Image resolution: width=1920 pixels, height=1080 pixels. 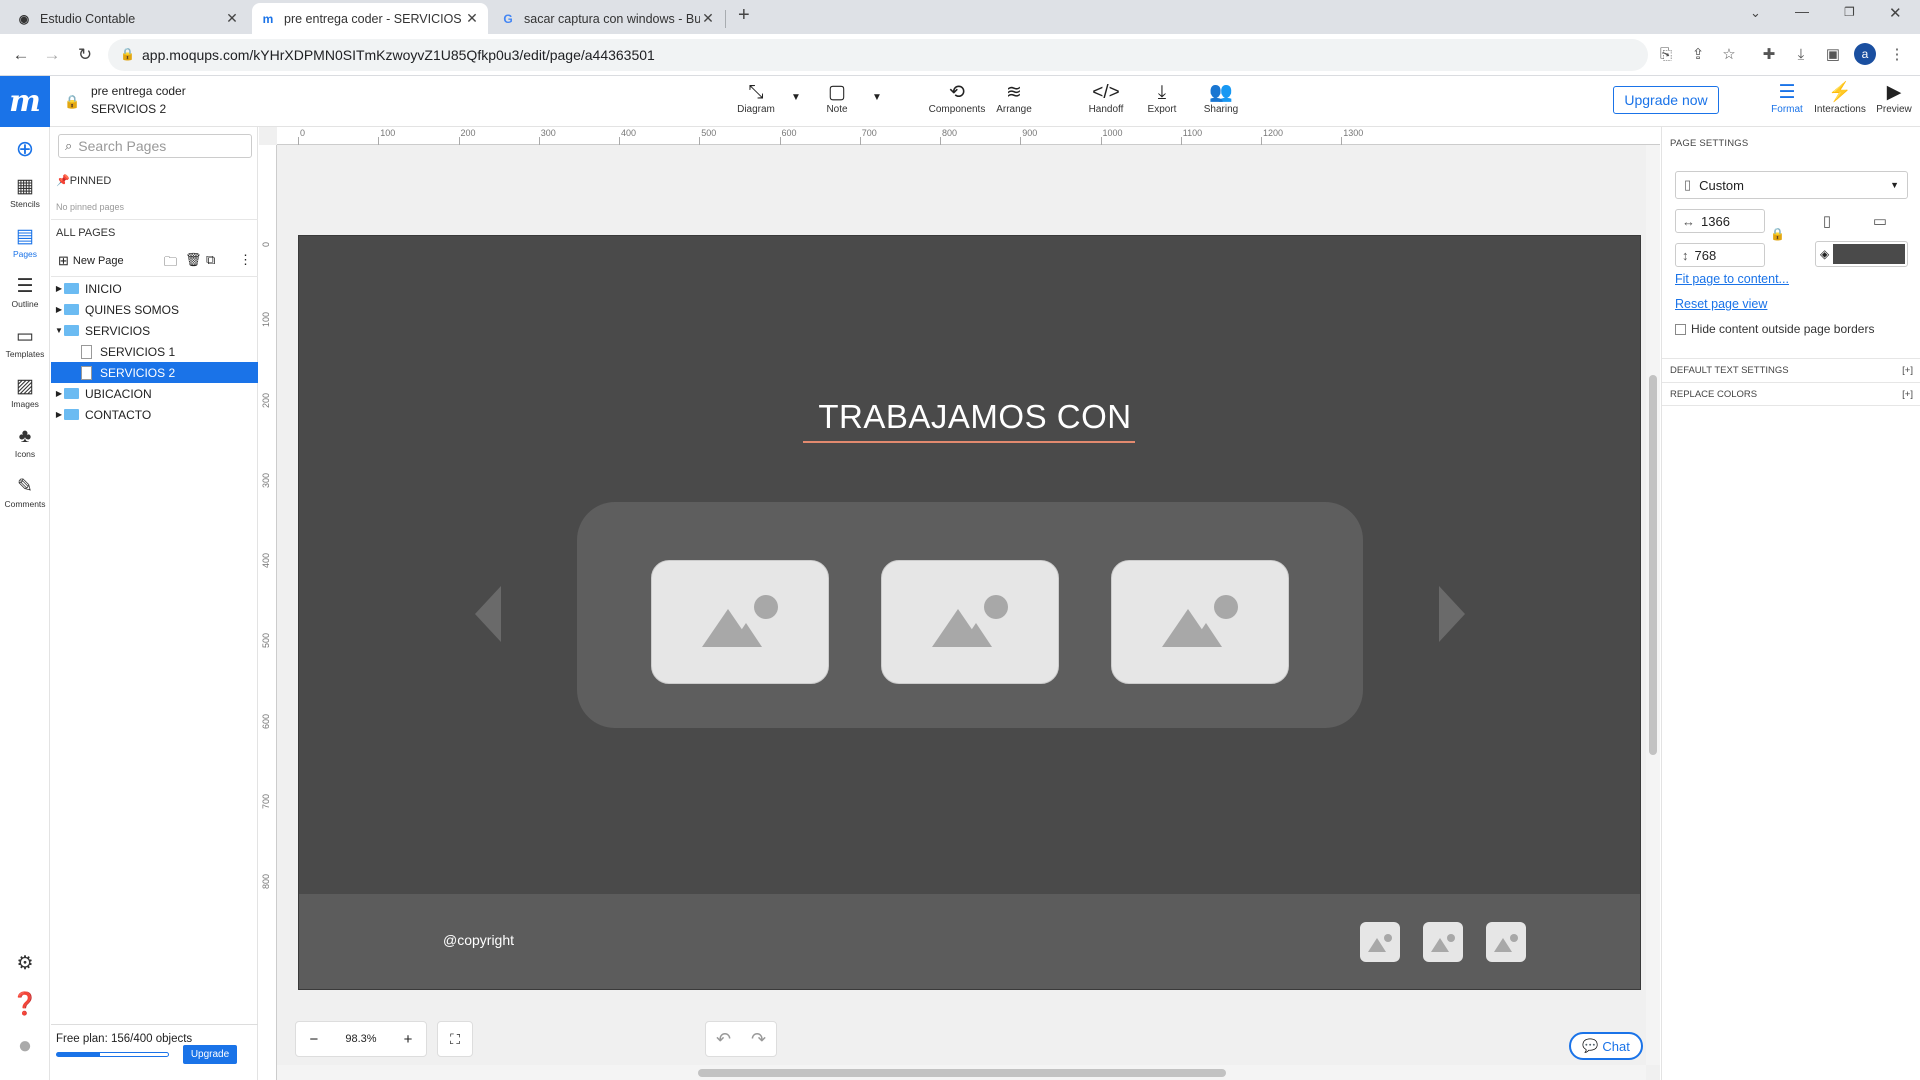 What do you see at coordinates (154, 372) in the screenshot?
I see `tree-item-servicios-2: SERVICIOS 2` at bounding box center [154, 372].